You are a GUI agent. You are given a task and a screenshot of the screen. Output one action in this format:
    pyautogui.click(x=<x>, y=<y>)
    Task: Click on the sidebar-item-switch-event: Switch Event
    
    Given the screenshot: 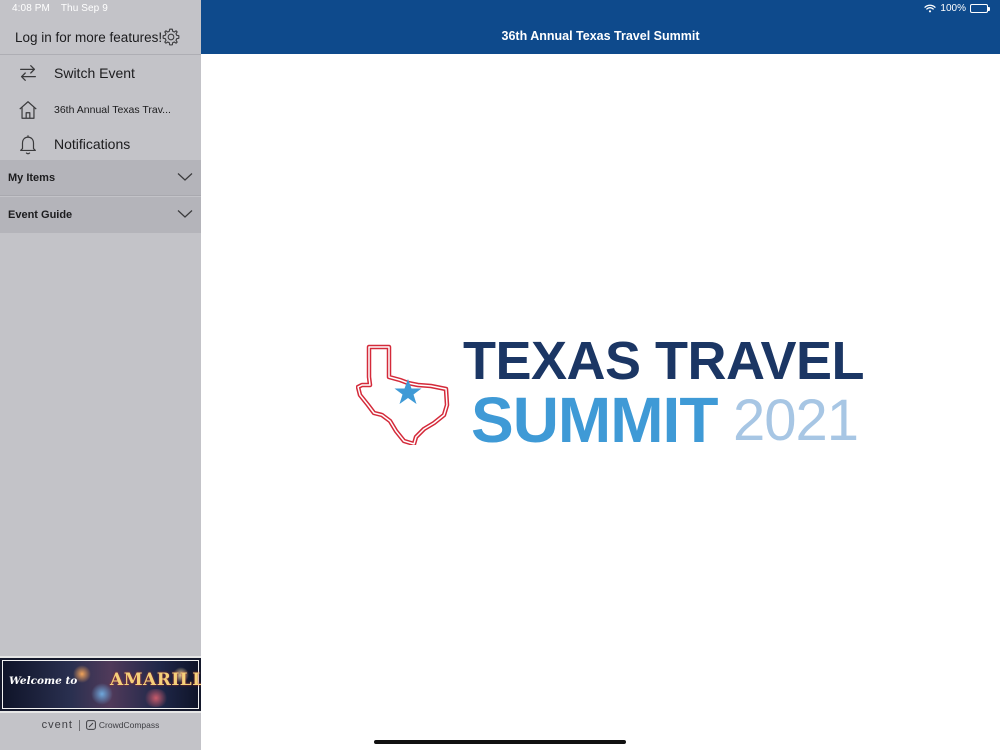 What is the action you would take?
    pyautogui.click(x=100, y=72)
    